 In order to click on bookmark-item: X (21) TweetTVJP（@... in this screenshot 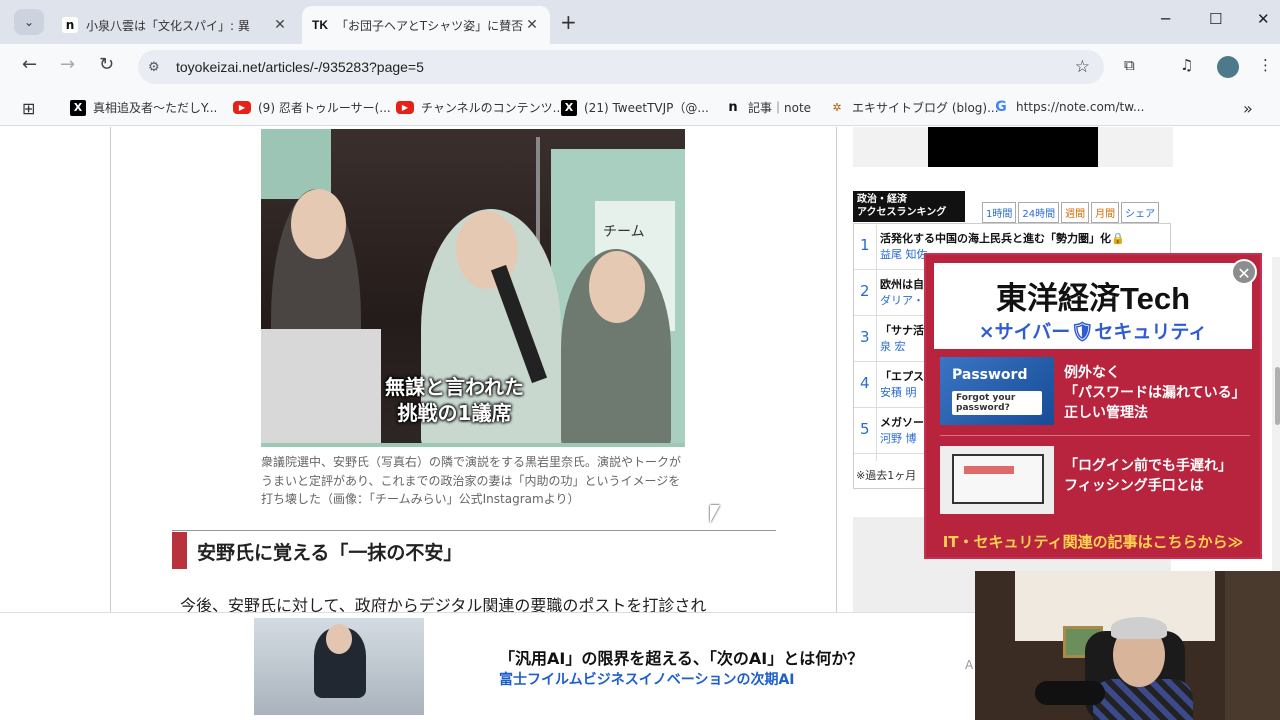, I will do `click(635, 107)`.